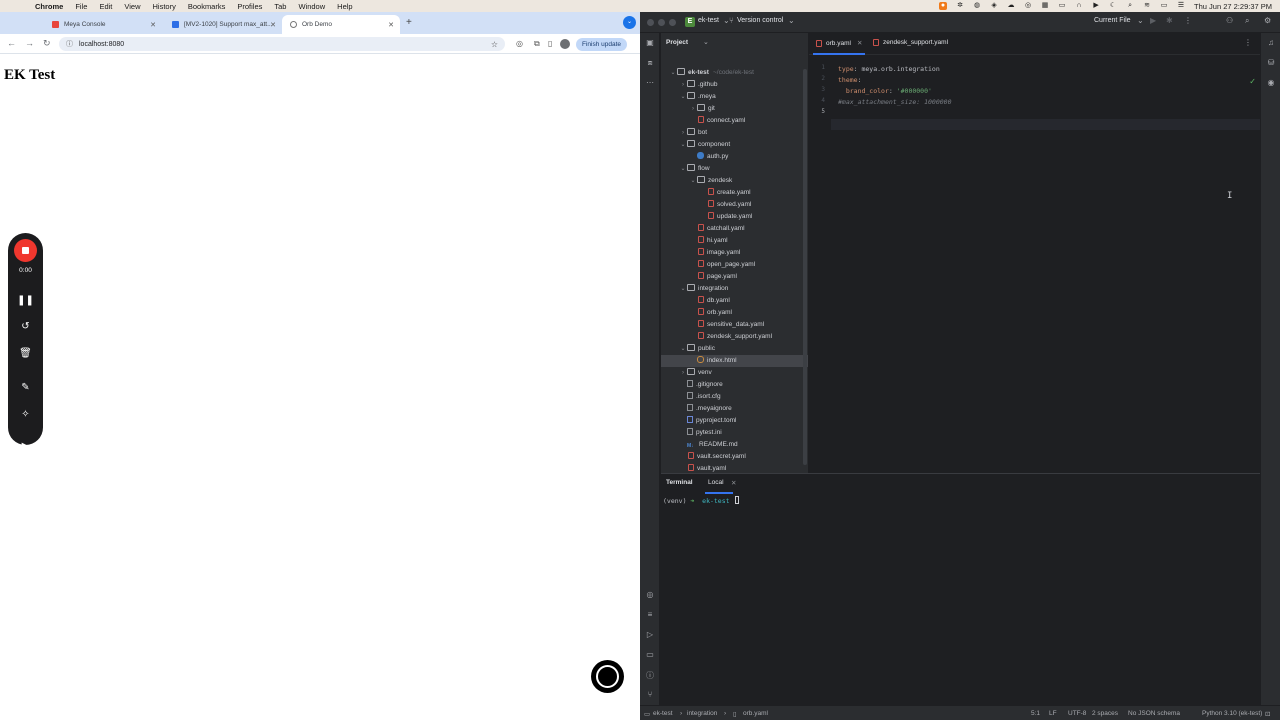 This screenshot has width=1280, height=720. What do you see at coordinates (103, 24) in the screenshot?
I see `tab-meya-console: Meya Console ✕` at bounding box center [103, 24].